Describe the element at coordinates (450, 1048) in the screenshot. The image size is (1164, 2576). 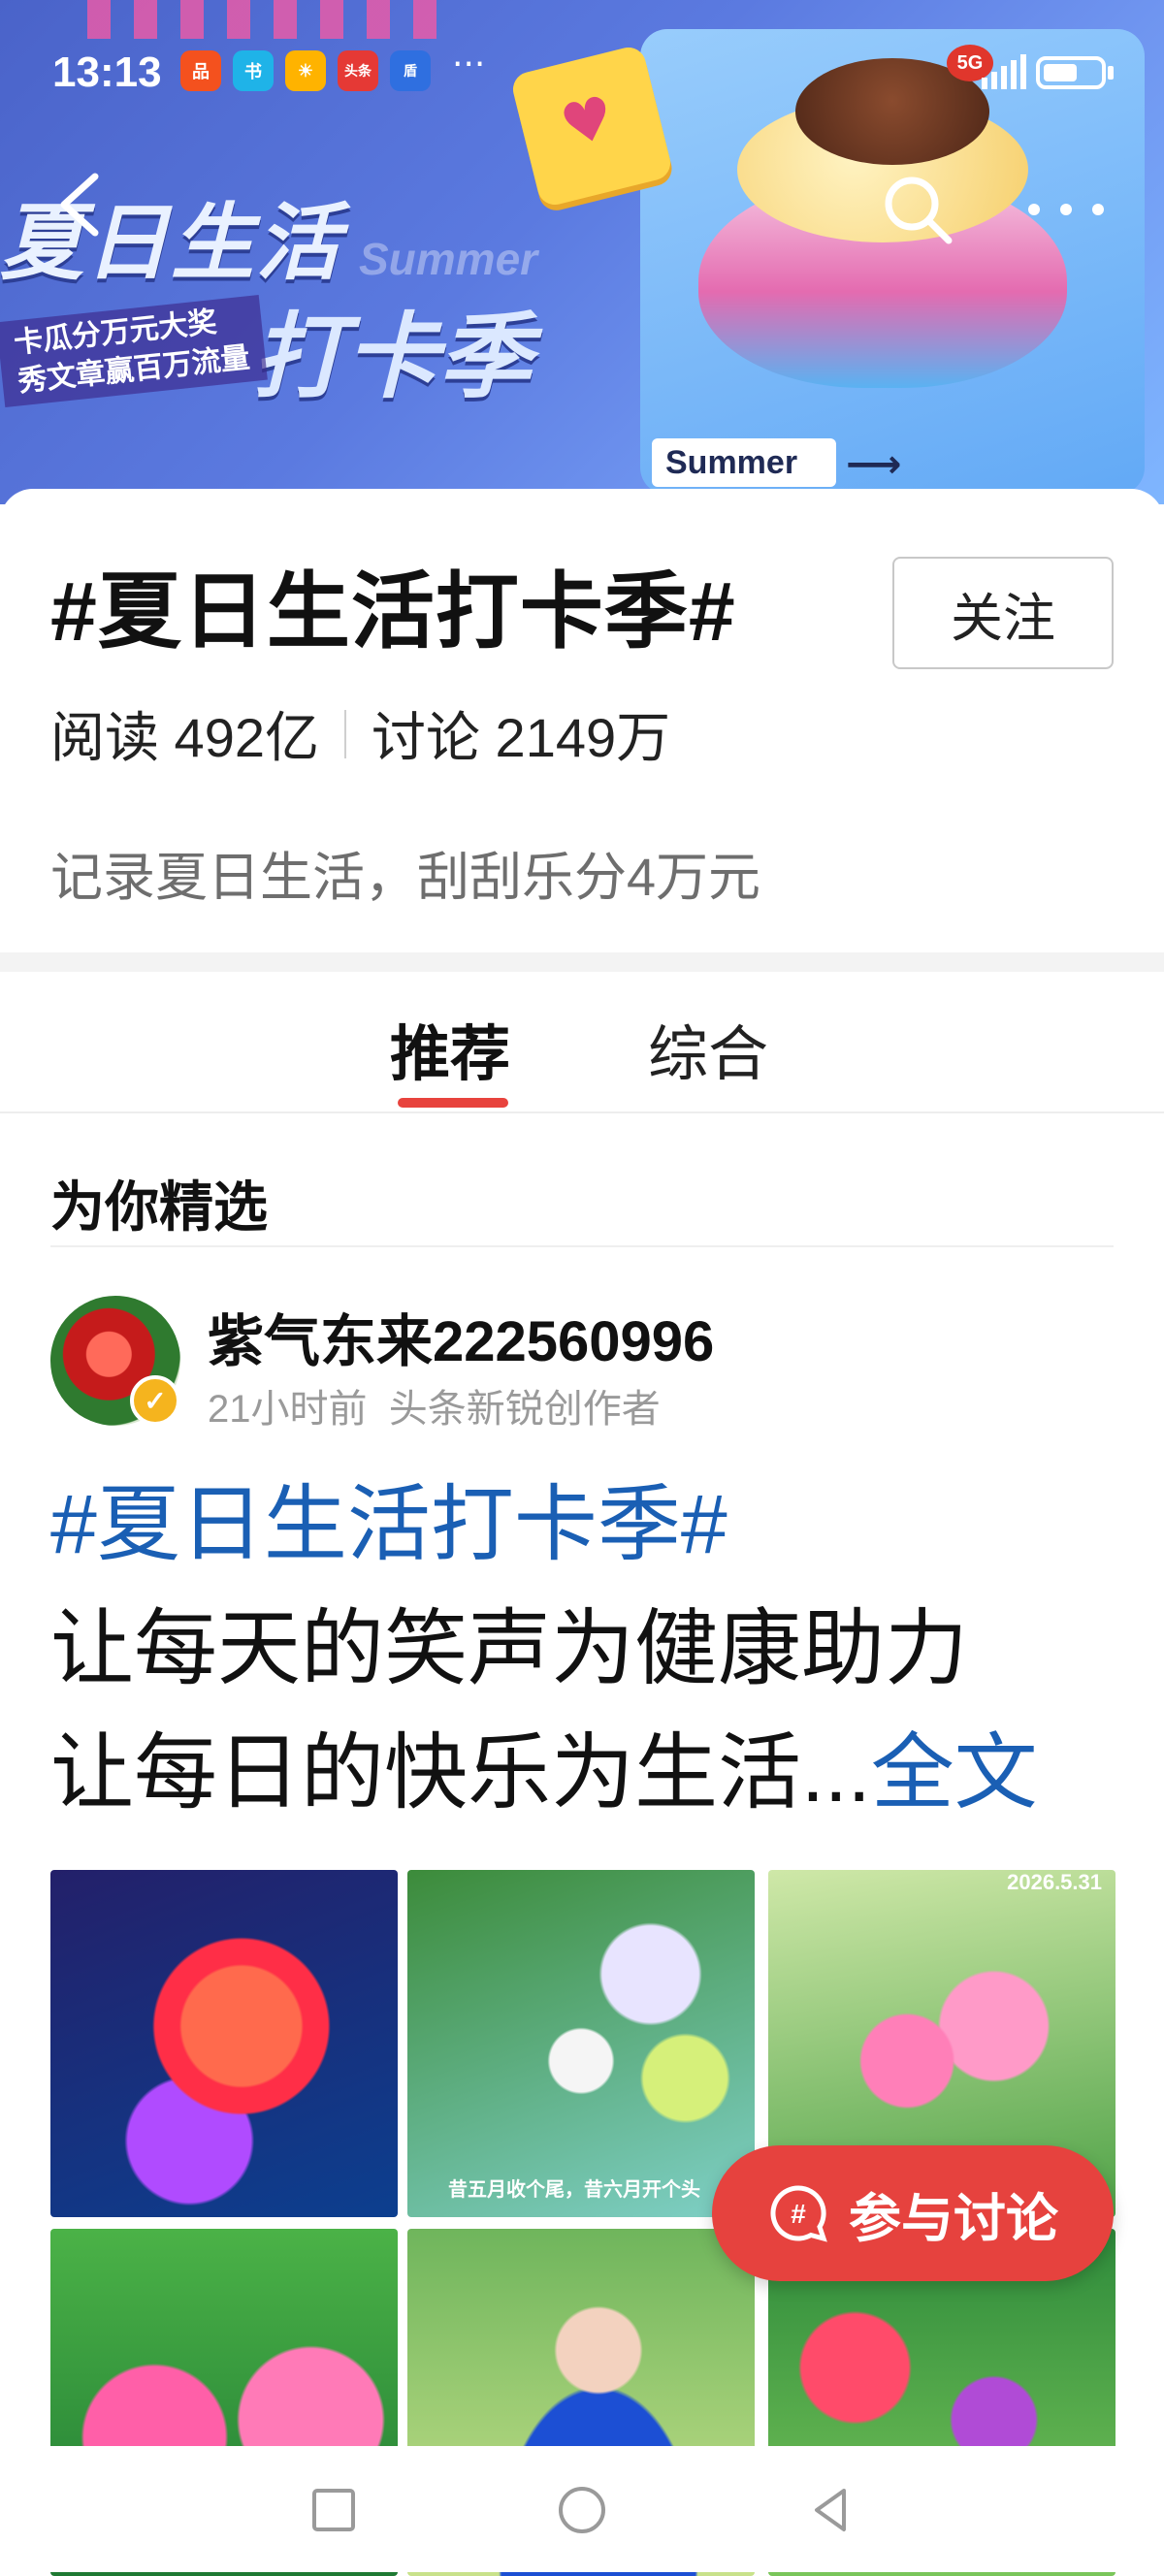
I see `tab-recommended: 推荐` at that location.